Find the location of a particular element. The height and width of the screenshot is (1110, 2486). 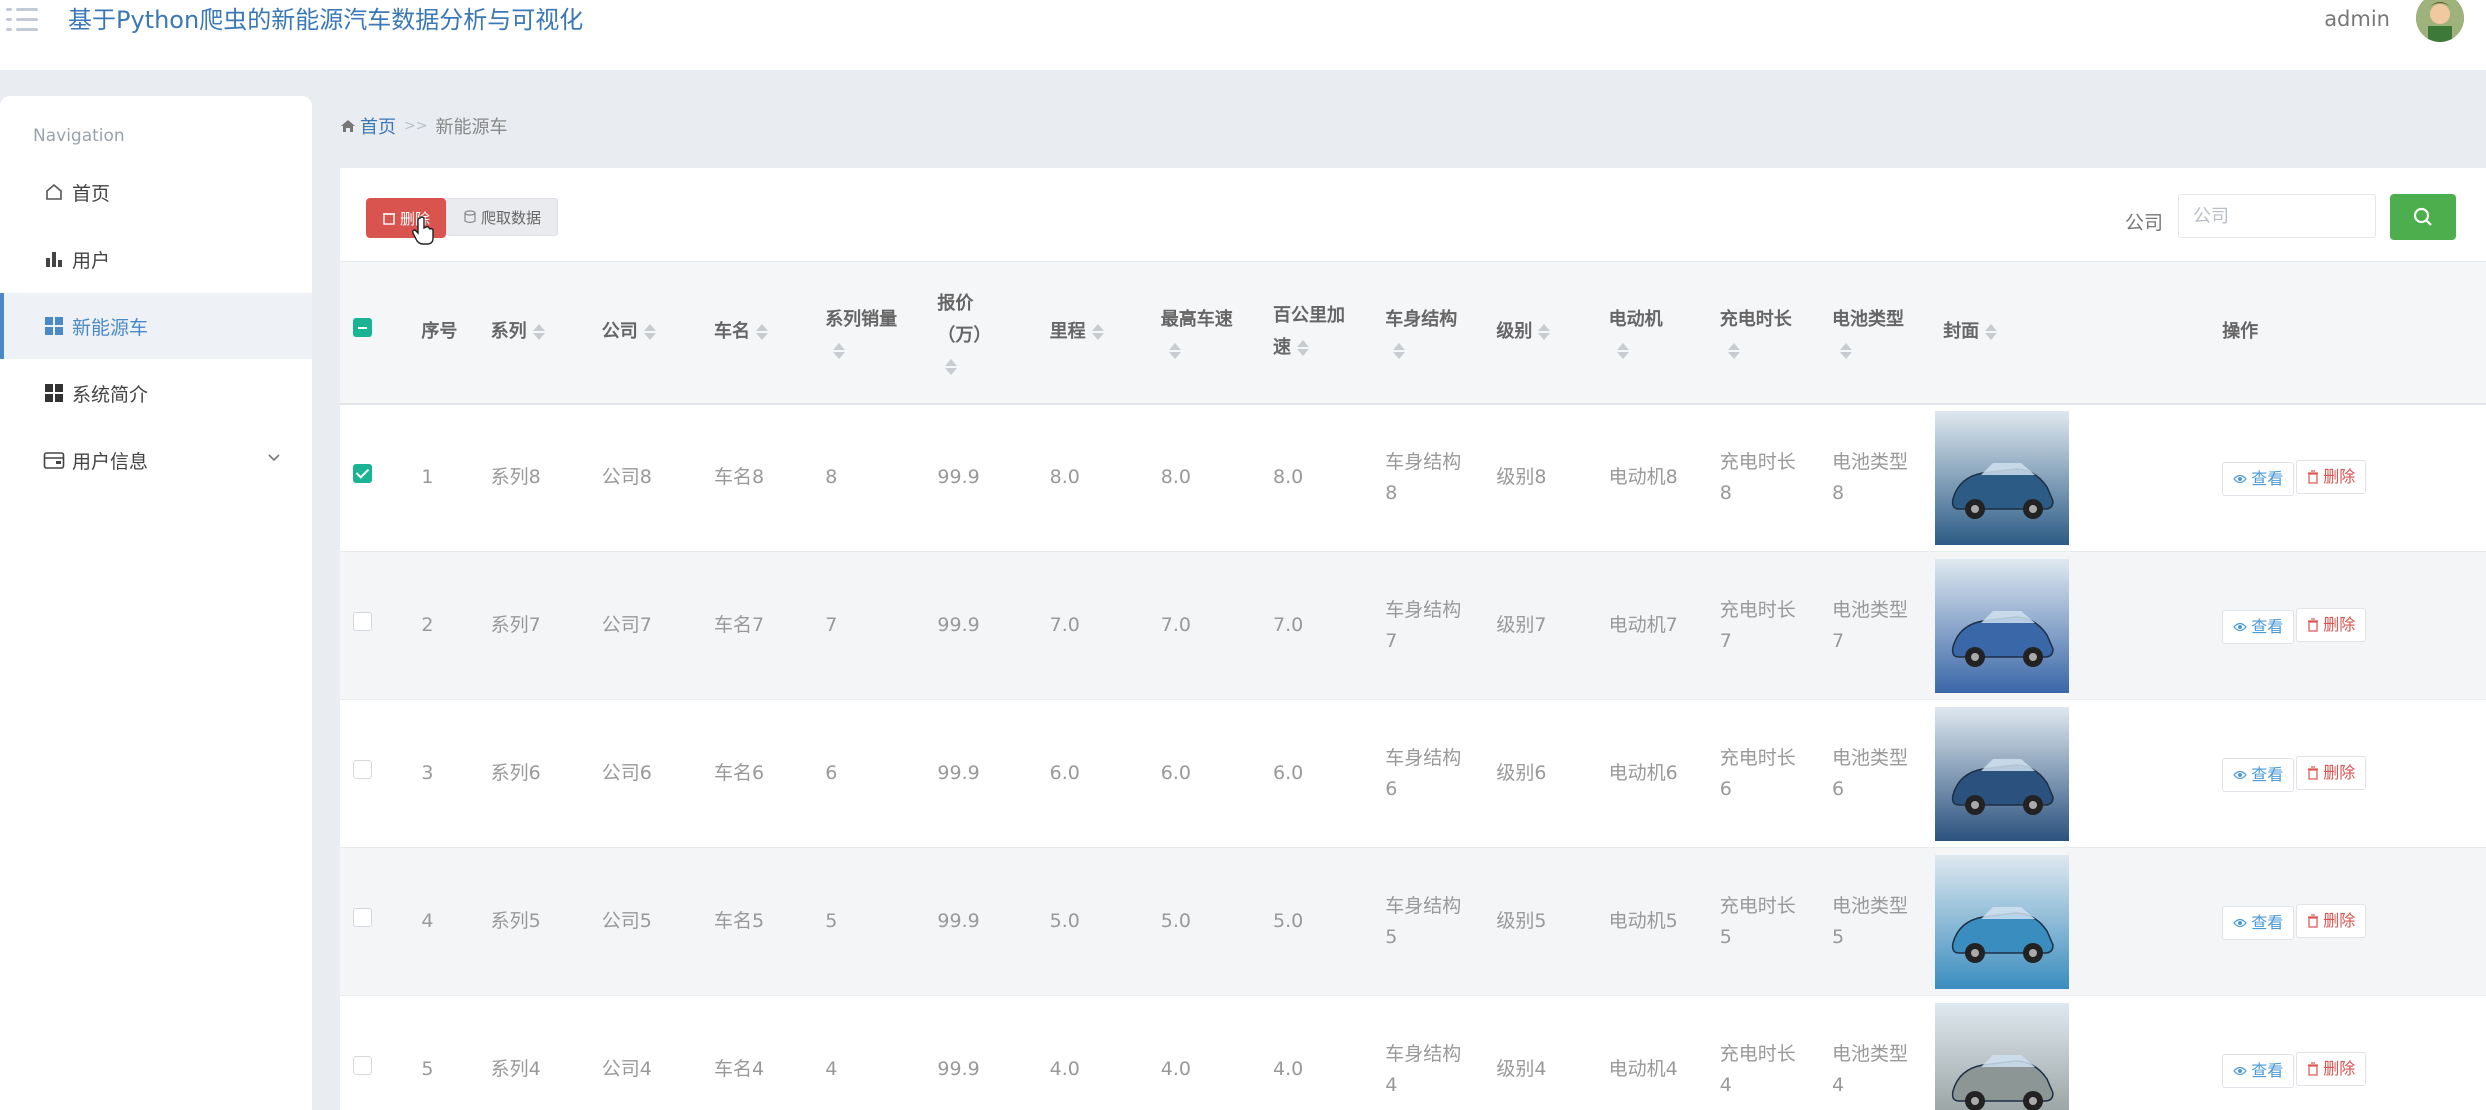

cell-motor: 电动机8 is located at coordinates (1643, 477).